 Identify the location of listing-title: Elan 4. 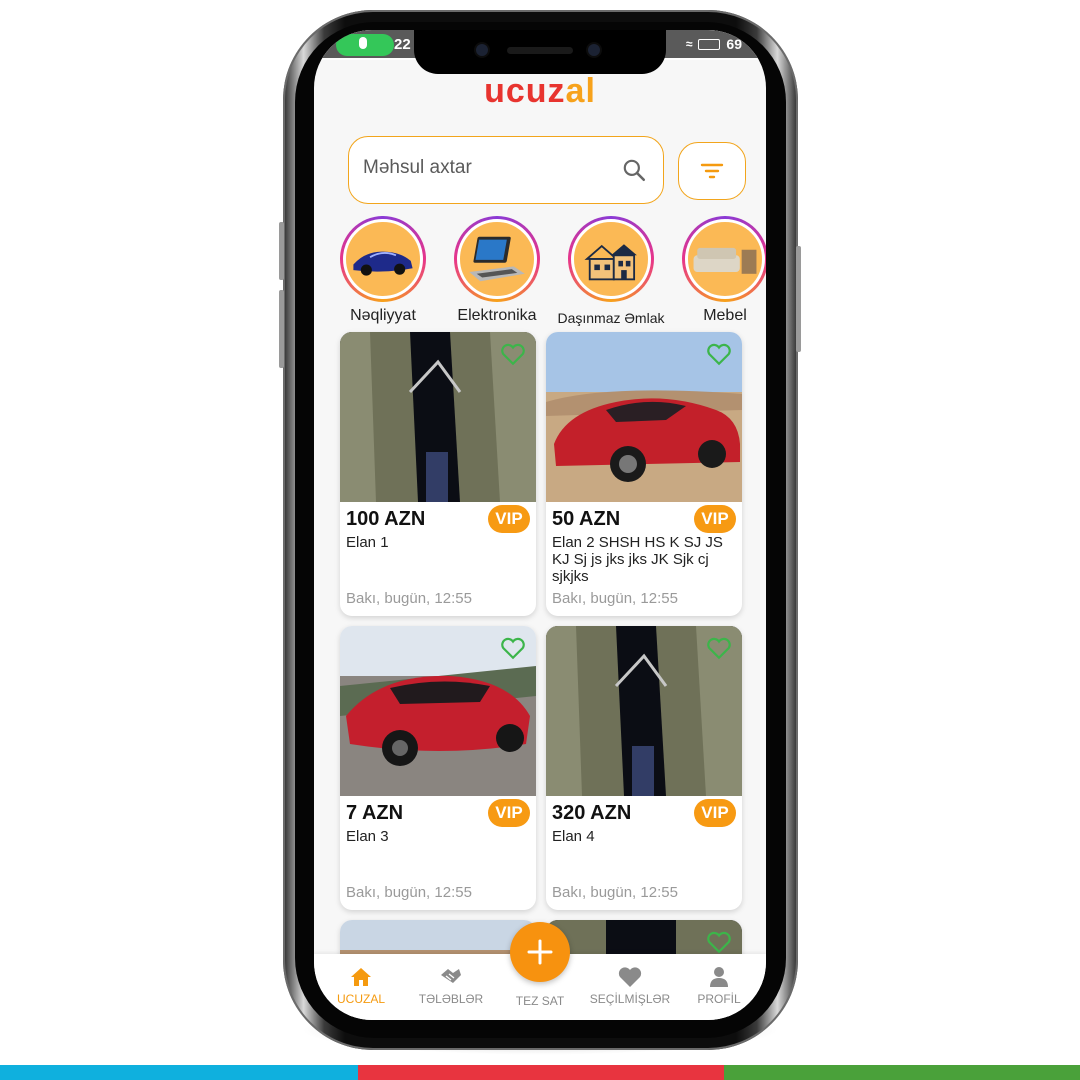
(573, 836).